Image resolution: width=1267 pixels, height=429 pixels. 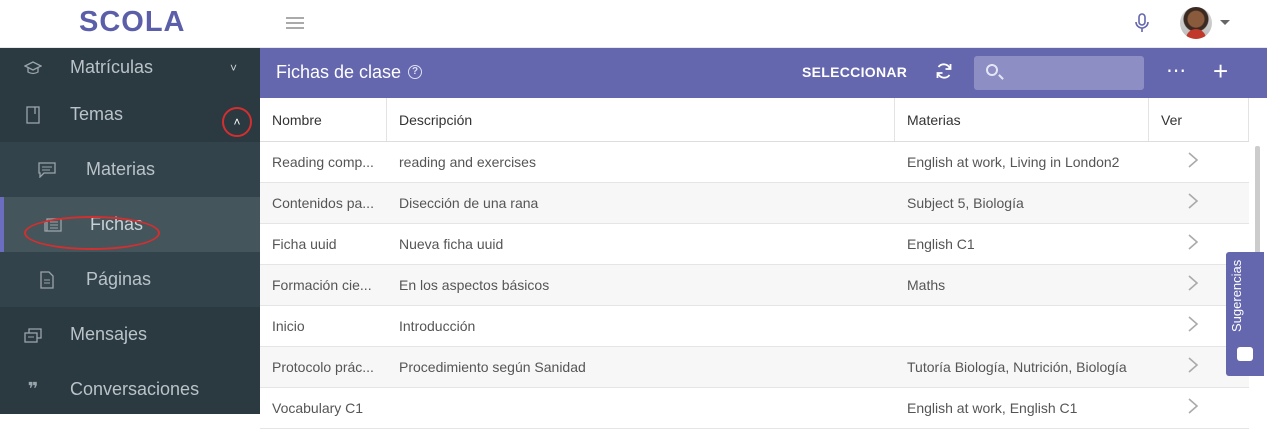 I want to click on cell-nombre: Vocabulary C1, so click(x=318, y=408).